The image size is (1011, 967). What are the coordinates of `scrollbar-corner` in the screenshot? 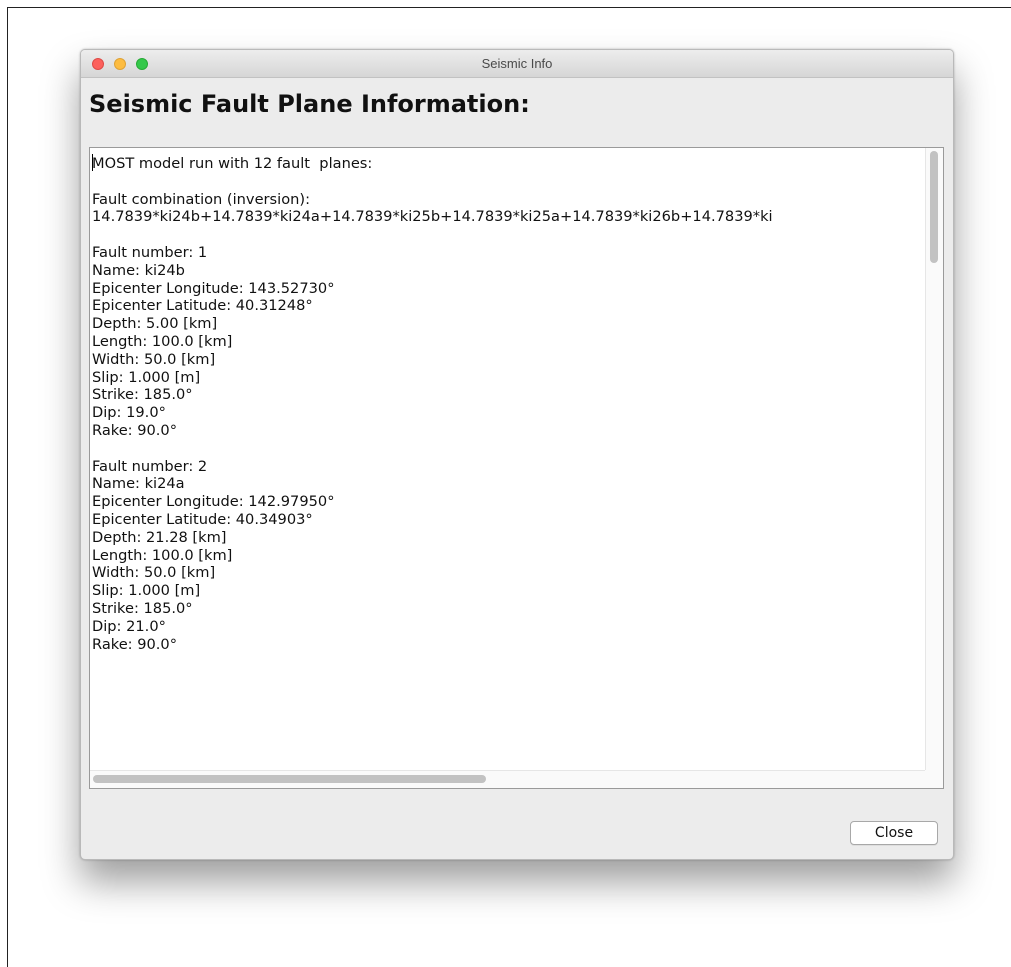 It's located at (934, 779).